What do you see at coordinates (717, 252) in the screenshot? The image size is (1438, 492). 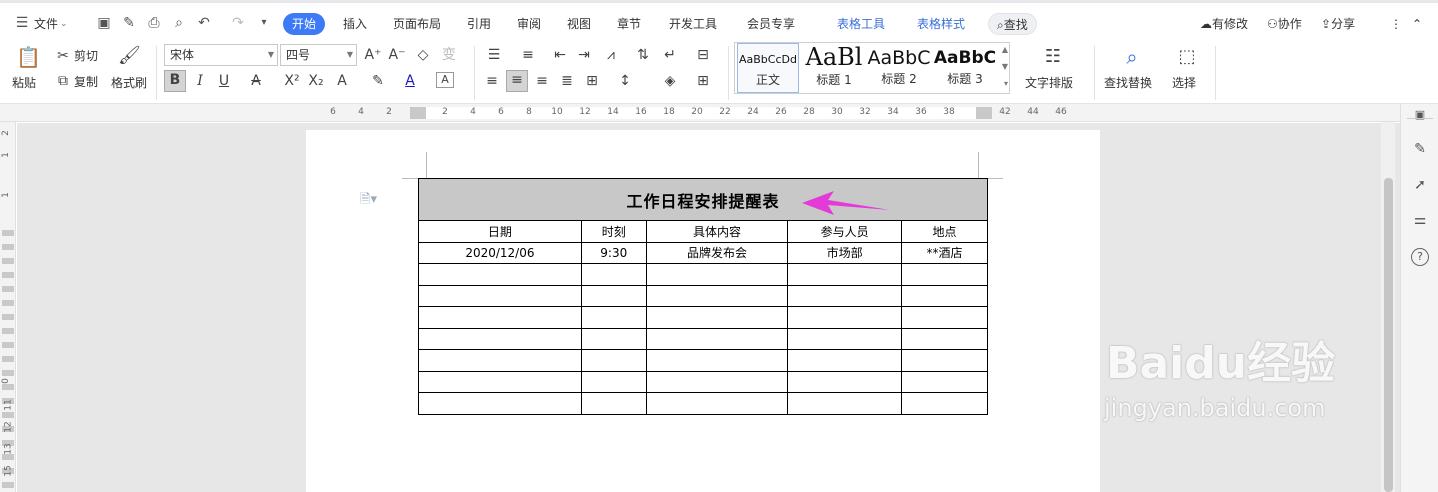 I see `table-cell: 品牌发布会` at bounding box center [717, 252].